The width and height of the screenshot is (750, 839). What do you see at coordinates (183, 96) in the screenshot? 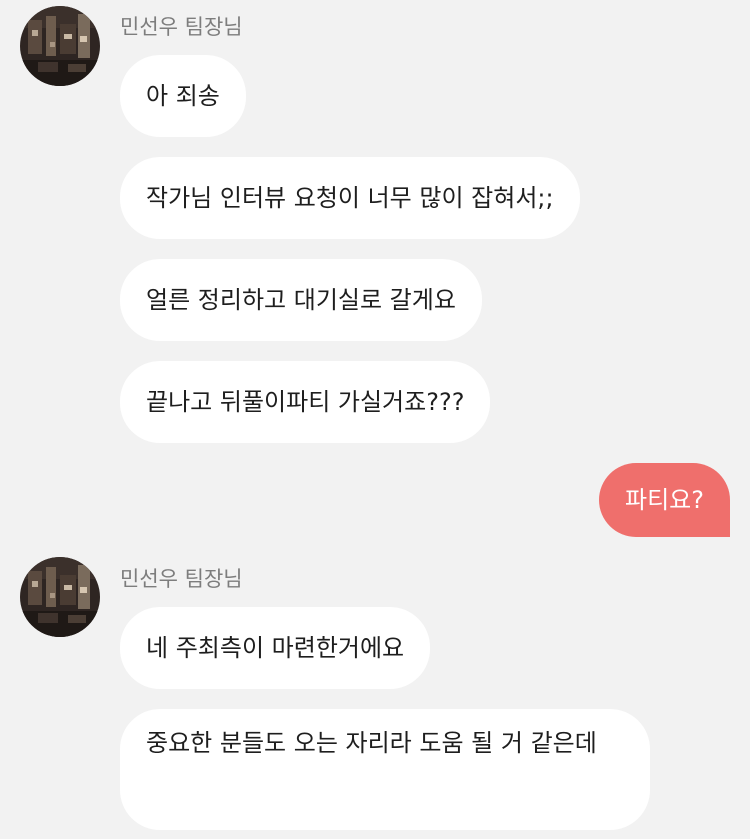
I see `message-bubble: 아 죄송` at bounding box center [183, 96].